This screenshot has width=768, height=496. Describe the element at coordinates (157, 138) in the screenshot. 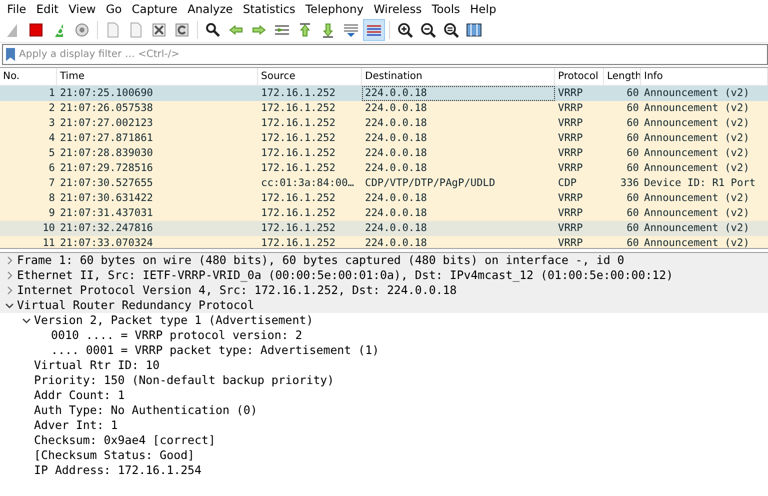

I see `table-cell: 21:07:27.871861` at that location.